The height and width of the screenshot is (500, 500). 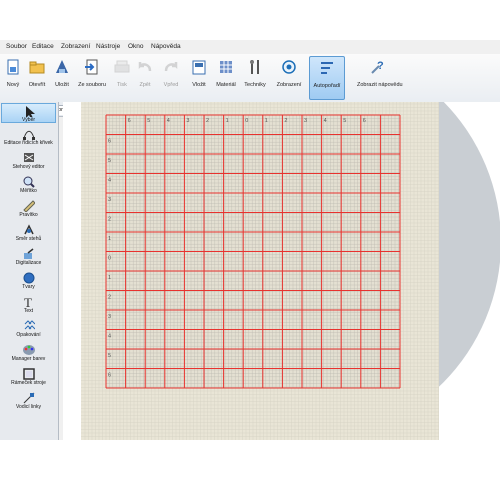 I want to click on sidebar-item-zoom: Měřítko, so click(x=28, y=185).